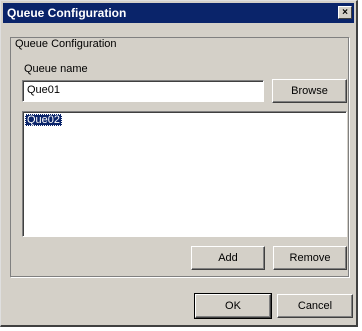 This screenshot has height=331, width=362. Describe the element at coordinates (310, 258) in the screenshot. I see `remove-button: Remove` at that location.